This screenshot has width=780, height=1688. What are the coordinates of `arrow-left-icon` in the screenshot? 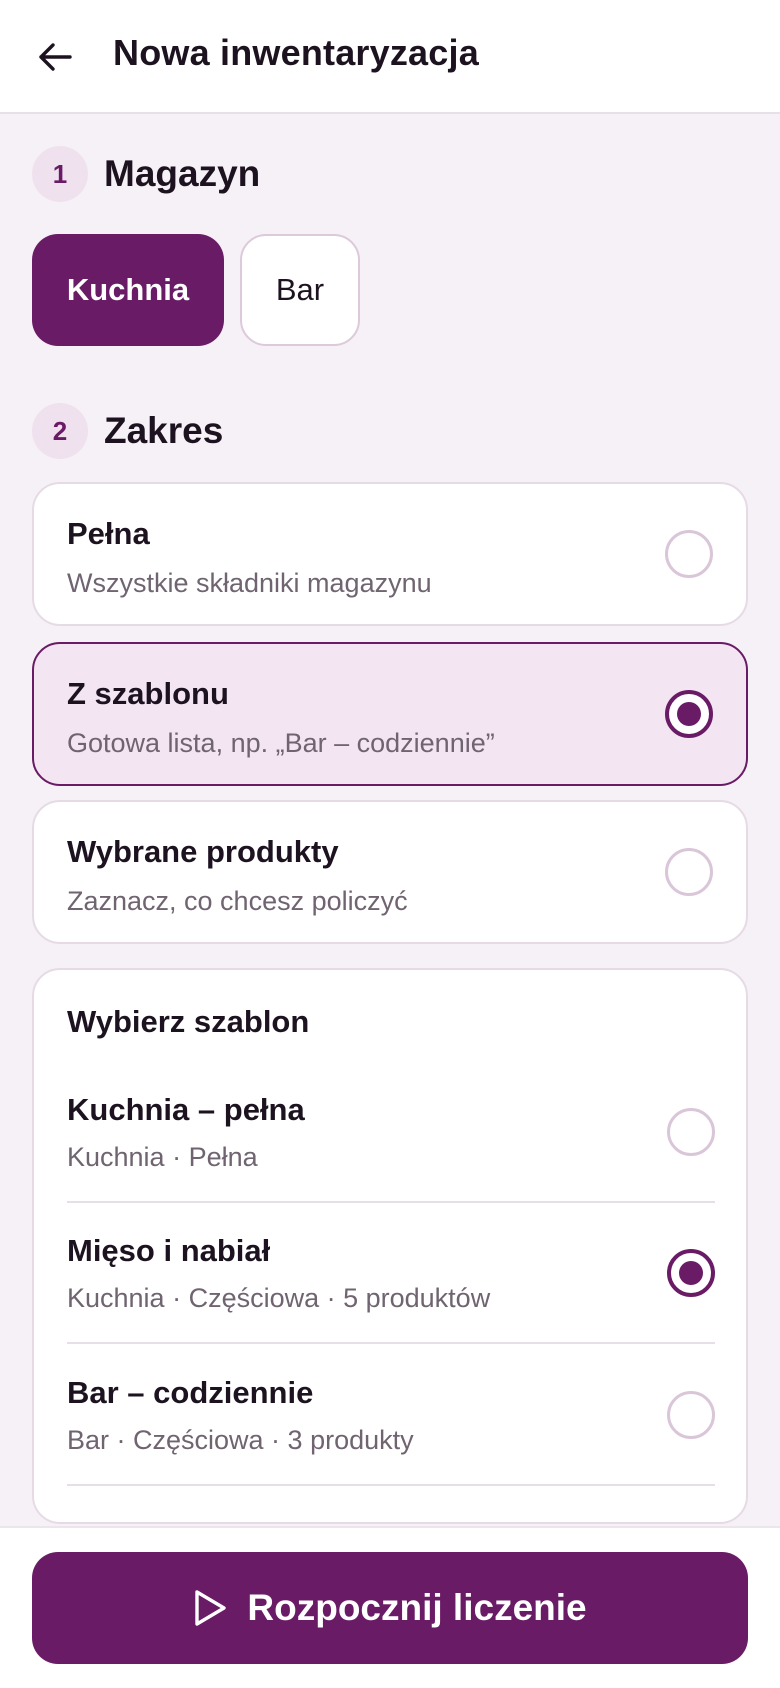 It's located at (55, 57).